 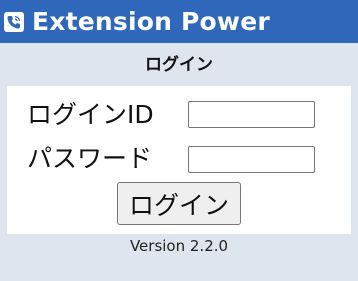 I want to click on app-title: Extension Power, so click(x=151, y=21).